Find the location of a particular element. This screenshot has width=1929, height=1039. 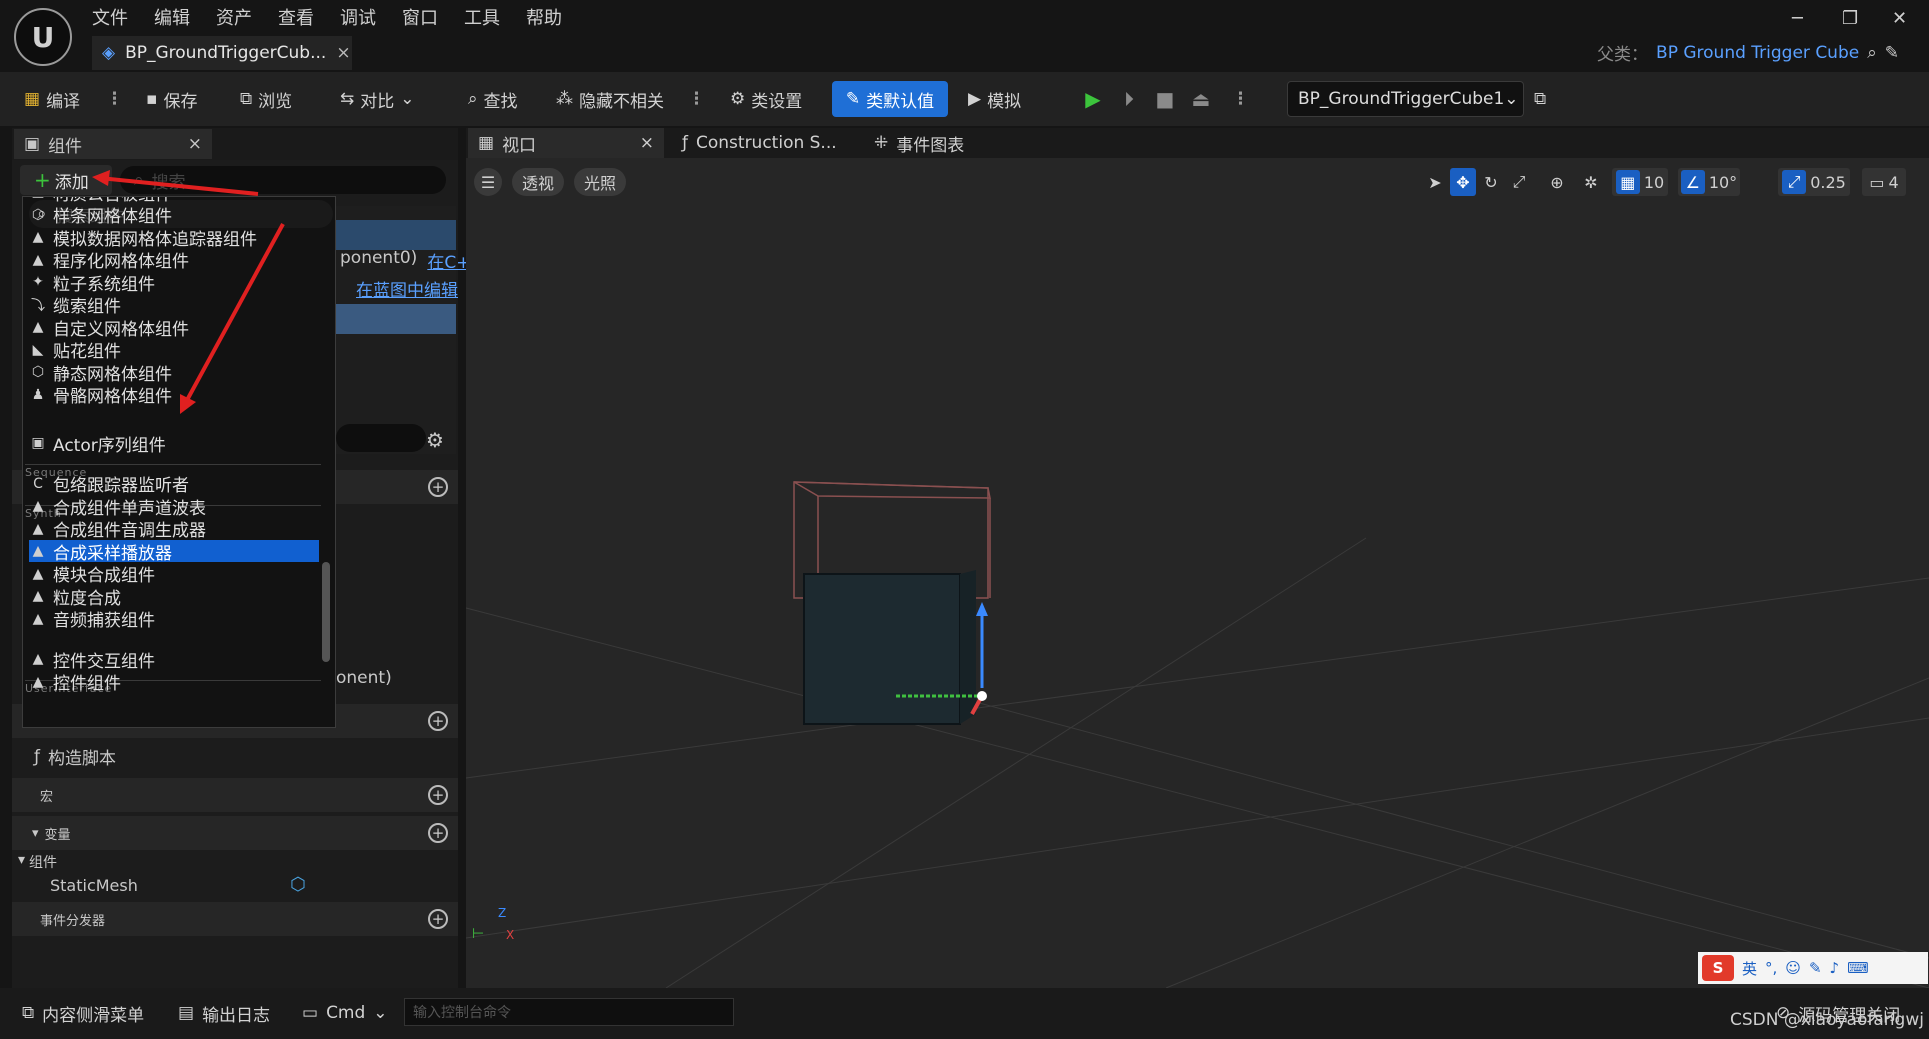

lighting-button: 光照 is located at coordinates (600, 182).